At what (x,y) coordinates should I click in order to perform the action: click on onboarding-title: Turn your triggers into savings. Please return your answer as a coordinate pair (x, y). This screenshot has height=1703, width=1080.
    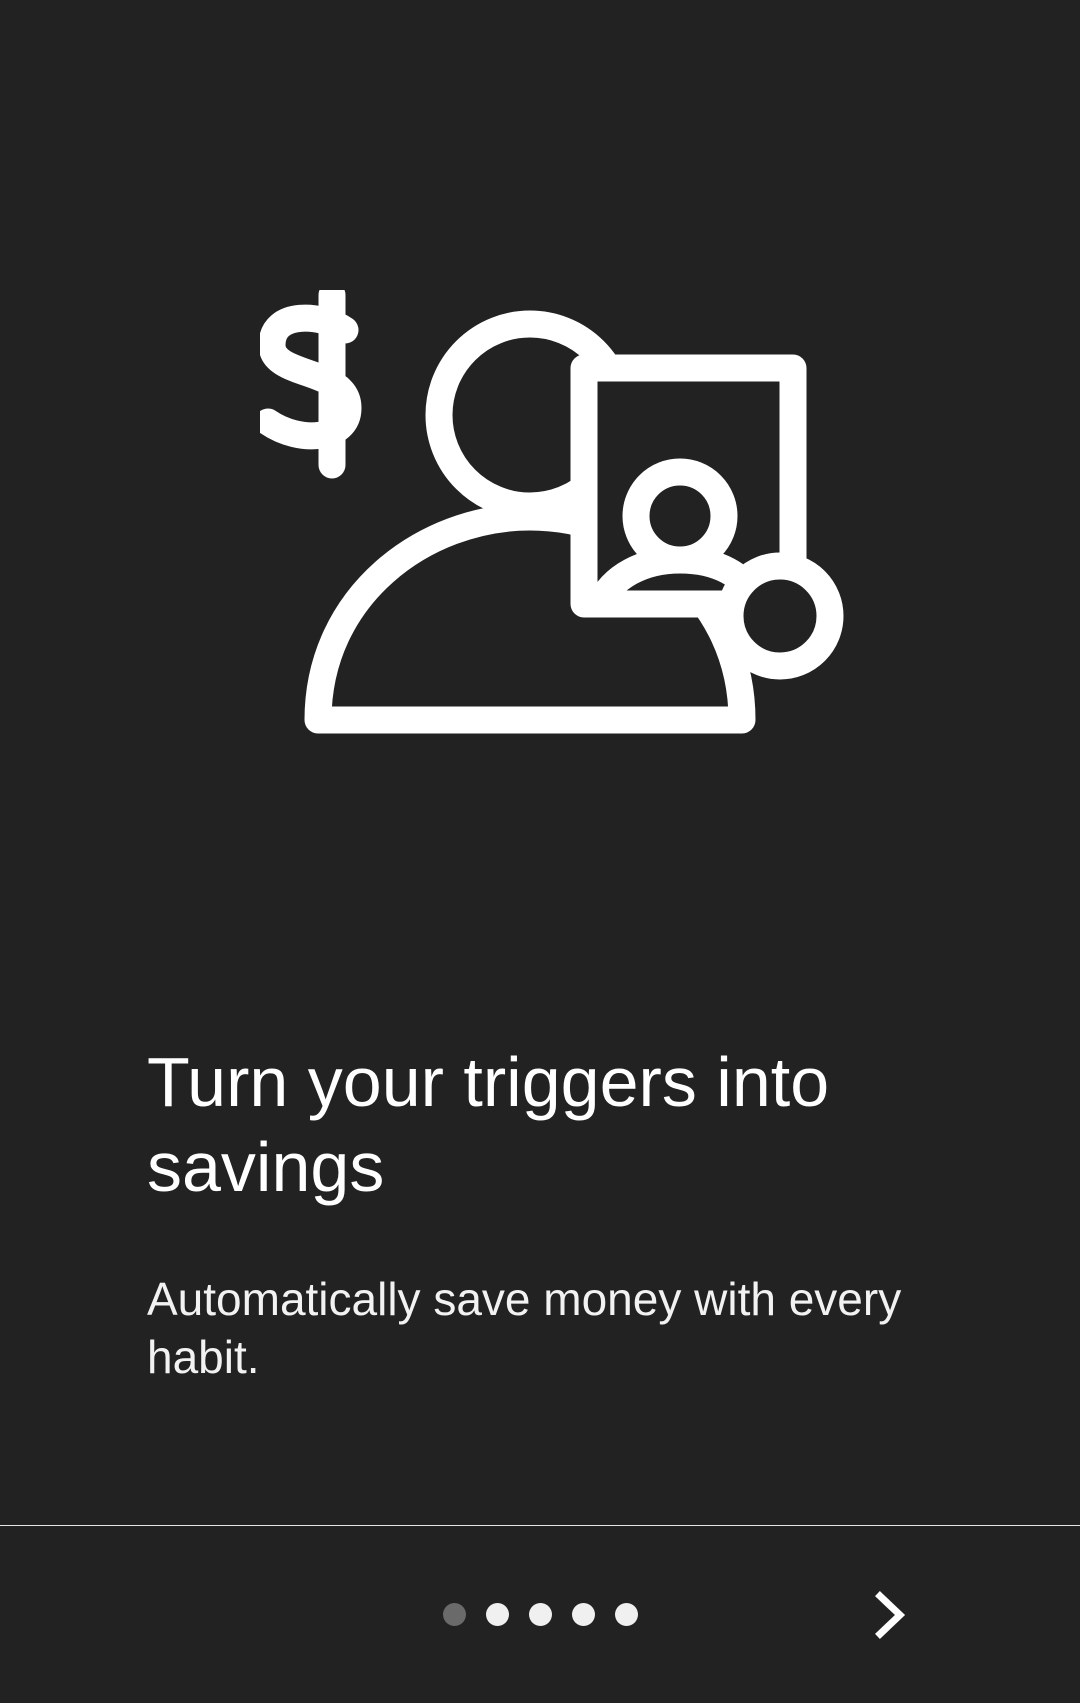
    Looking at the image, I should click on (488, 1124).